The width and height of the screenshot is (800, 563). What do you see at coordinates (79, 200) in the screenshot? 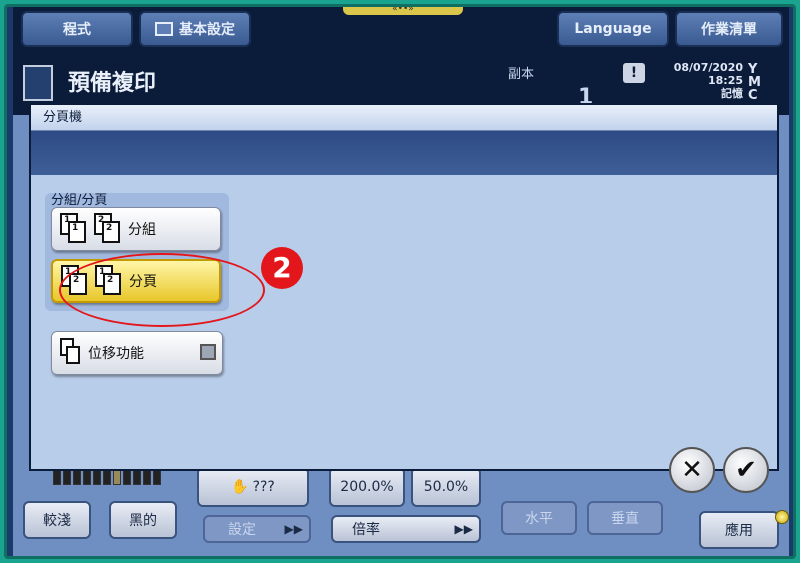
I see `group-sort-label: 分組/分頁` at bounding box center [79, 200].